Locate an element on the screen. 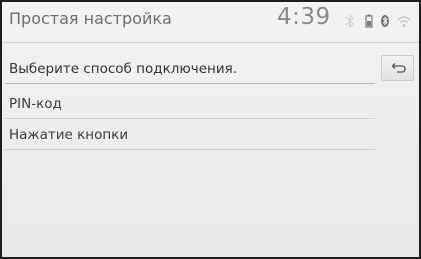 The width and height of the screenshot is (421, 259). wifi-icon is located at coordinates (404, 21).